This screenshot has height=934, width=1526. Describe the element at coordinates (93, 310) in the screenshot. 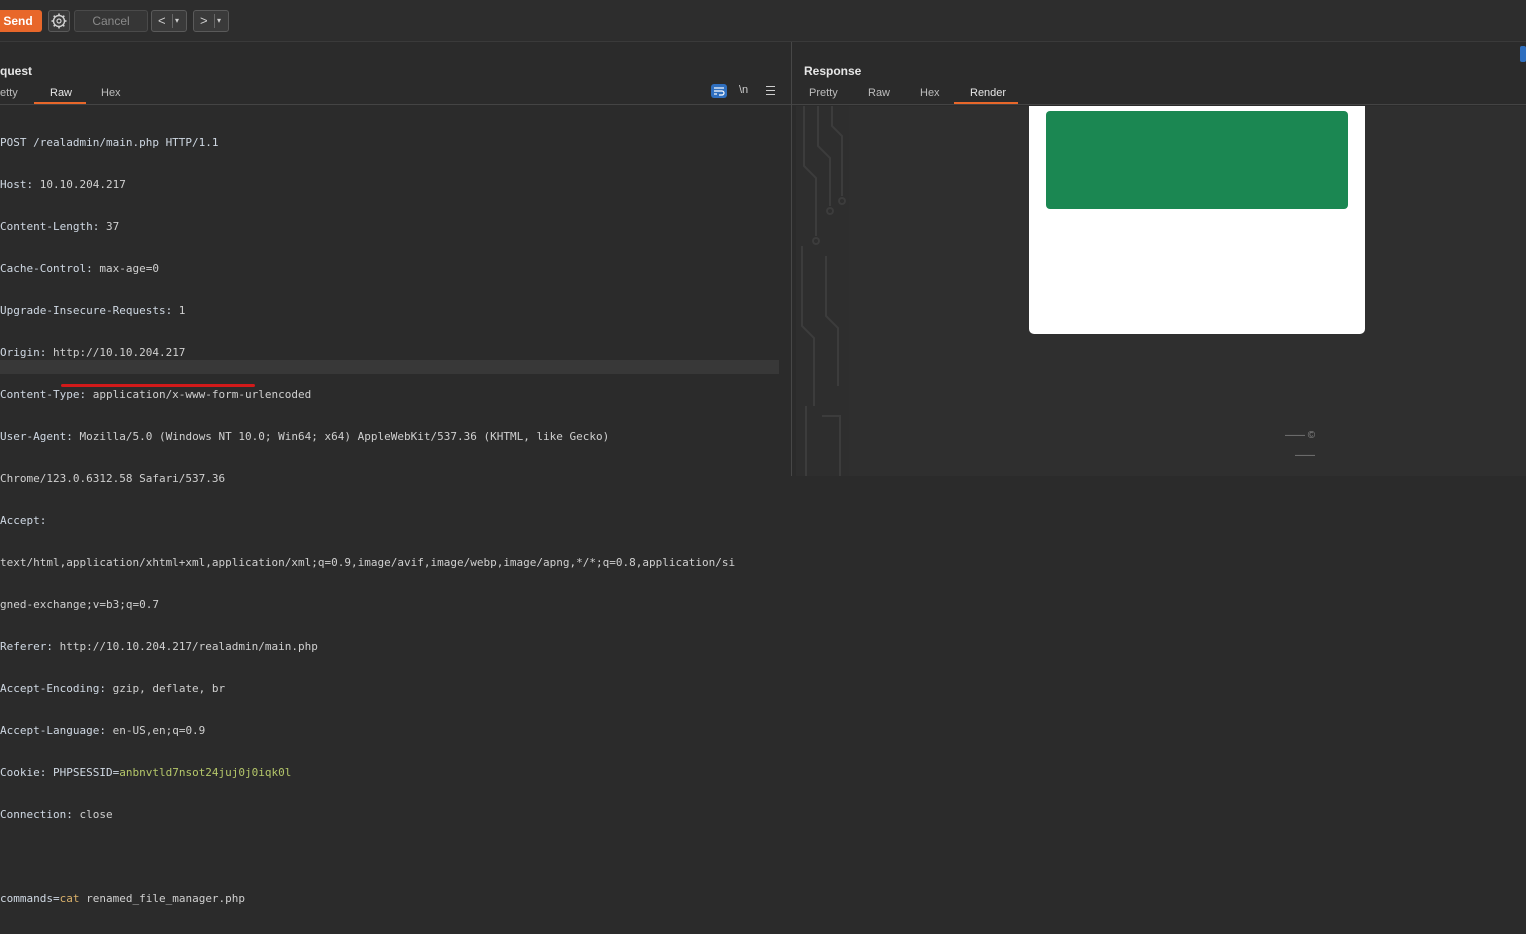

I see `request-line: Upgrade-Insecure-Requests: 1` at that location.